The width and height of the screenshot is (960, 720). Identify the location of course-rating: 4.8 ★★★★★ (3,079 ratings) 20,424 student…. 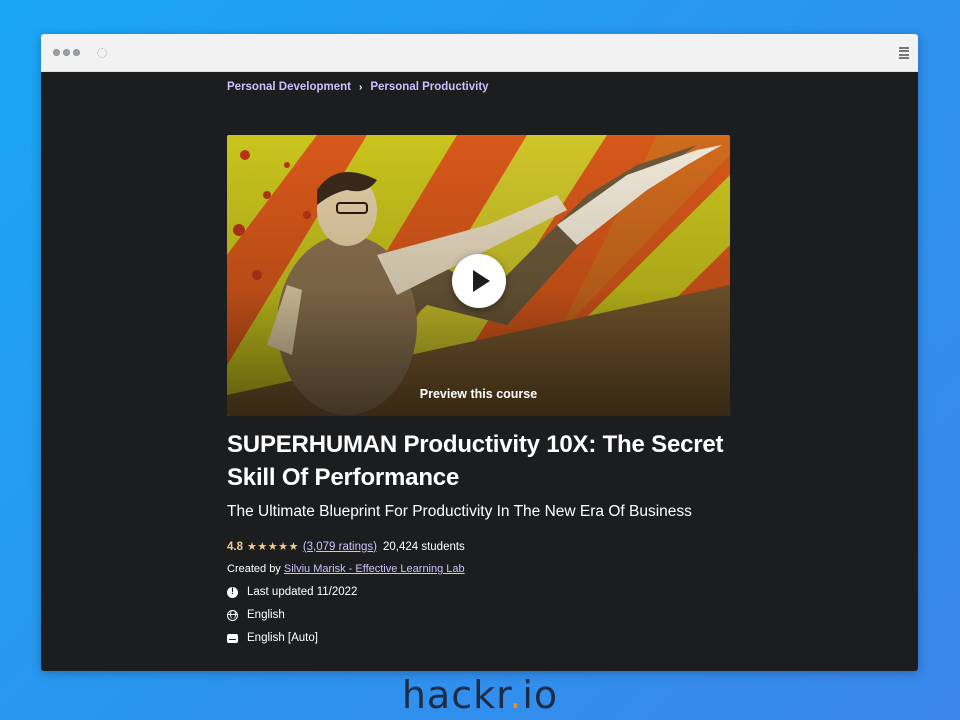
(346, 547).